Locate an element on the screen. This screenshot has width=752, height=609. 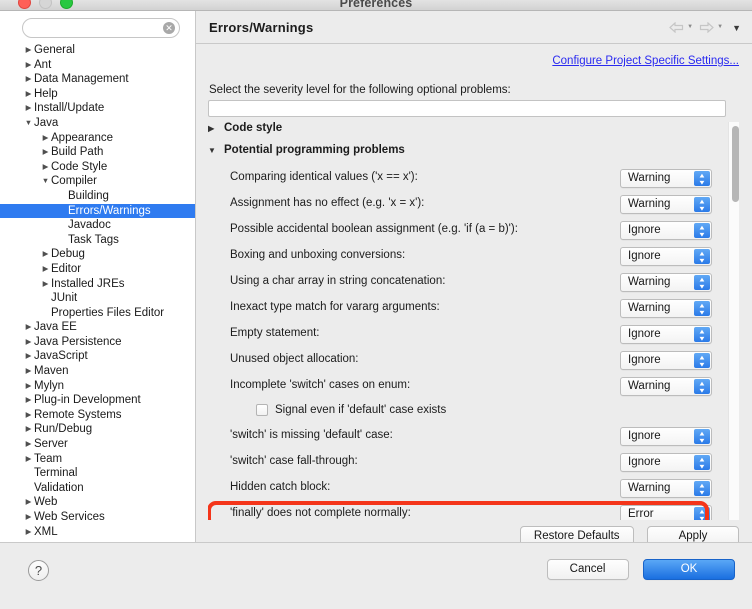
sidebar-item-compiler: ▼ Compiler is located at coordinates (97, 181).